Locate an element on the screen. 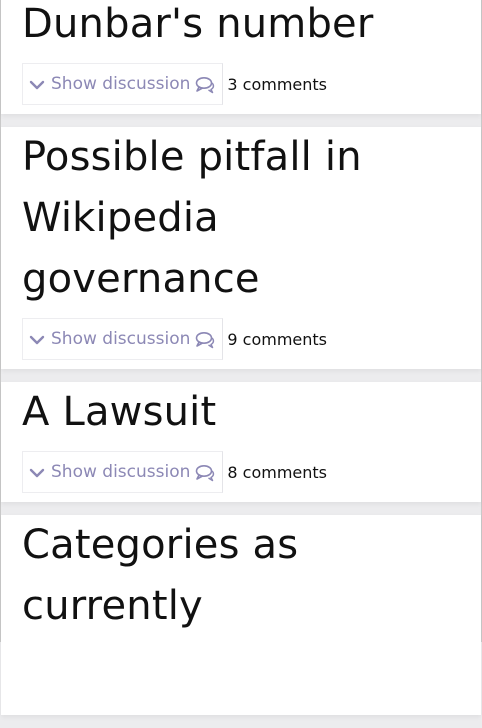 Image resolution: width=482 pixels, height=728 pixels. comment-count: 8 comments is located at coordinates (277, 472).